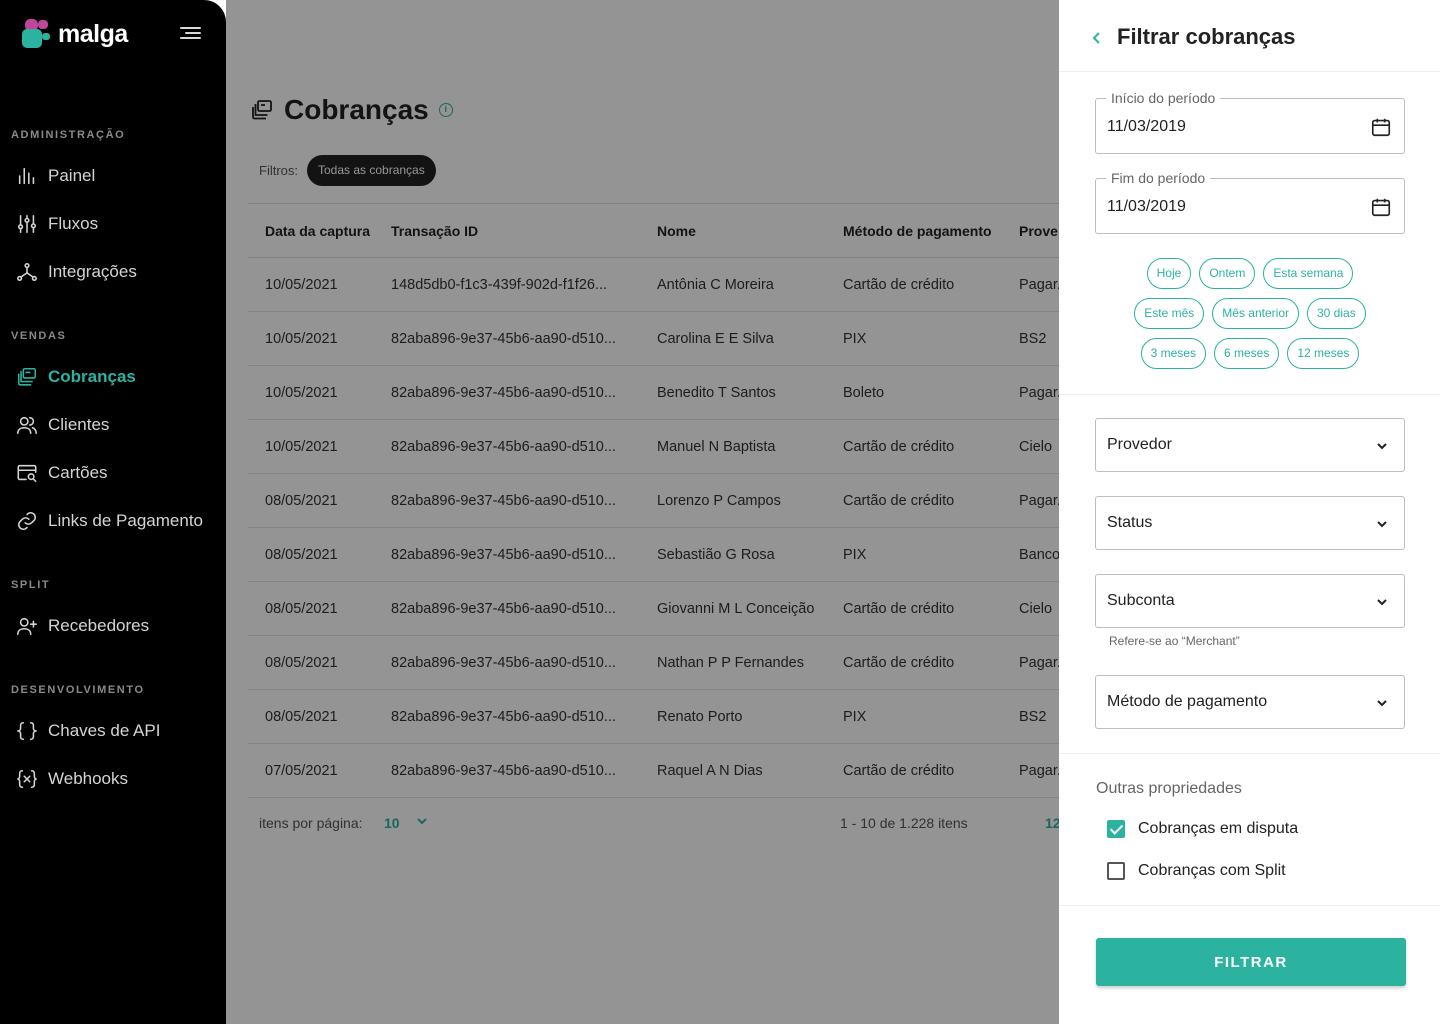 The width and height of the screenshot is (1440, 1024). What do you see at coordinates (1173, 353) in the screenshot?
I see `quick-range-chip: 3 meses` at bounding box center [1173, 353].